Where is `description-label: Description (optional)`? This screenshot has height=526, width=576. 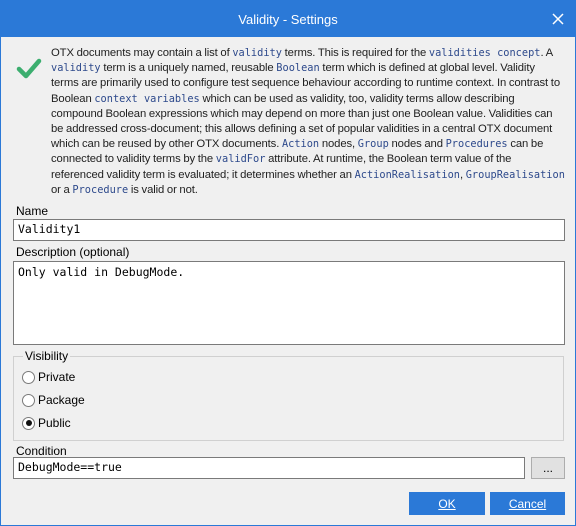
description-label: Description (optional) is located at coordinates (73, 252).